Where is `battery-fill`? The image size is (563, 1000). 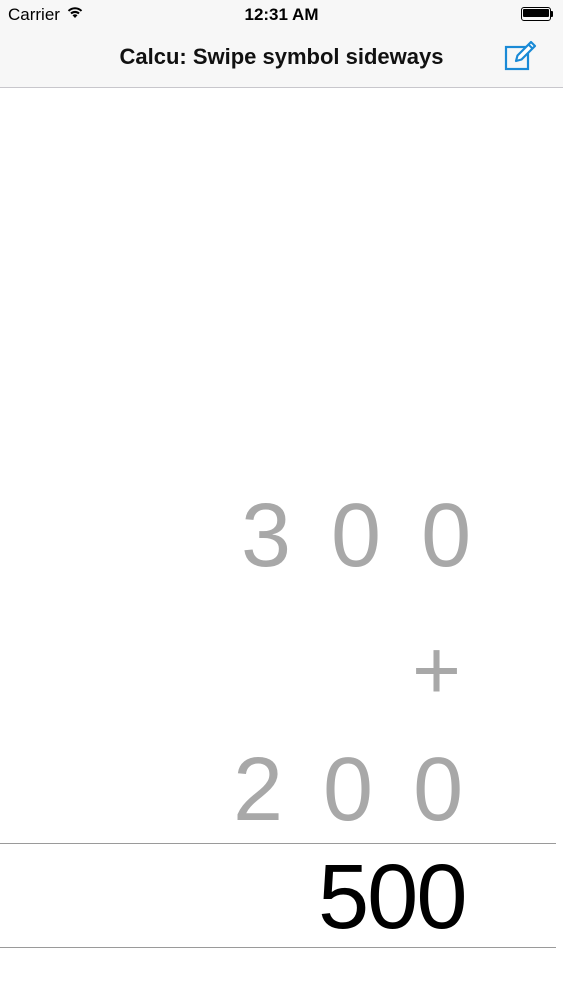
battery-fill is located at coordinates (536, 13).